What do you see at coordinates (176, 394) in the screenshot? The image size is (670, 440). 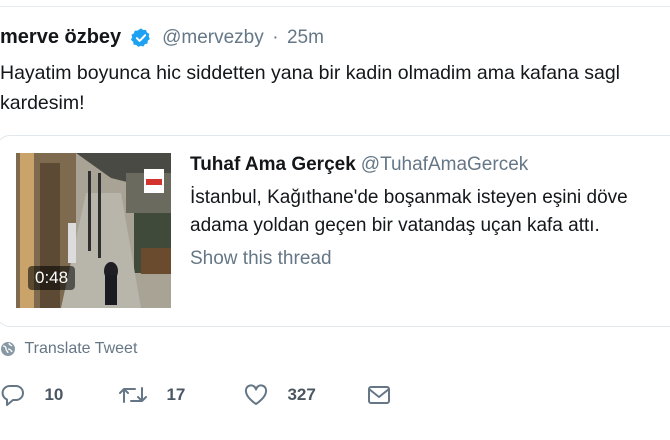 I see `retweet-count: 17` at bounding box center [176, 394].